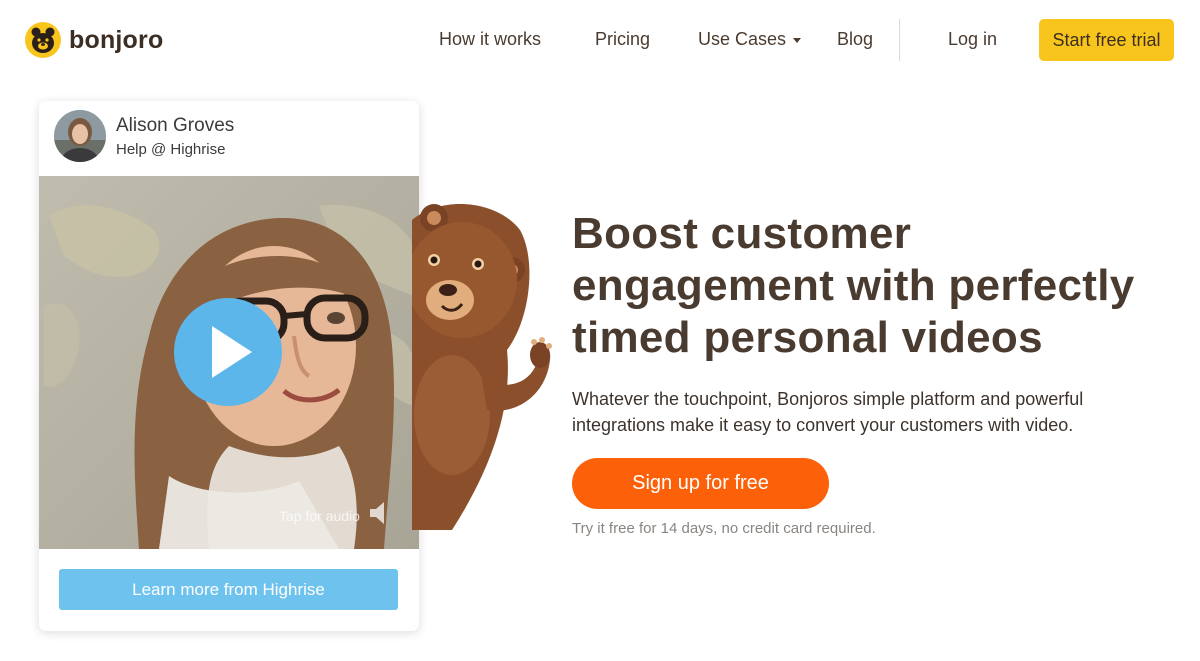 Image resolution: width=1200 pixels, height=661 pixels. Describe the element at coordinates (116, 39) in the screenshot. I see `brand-name: bonjoro` at that location.